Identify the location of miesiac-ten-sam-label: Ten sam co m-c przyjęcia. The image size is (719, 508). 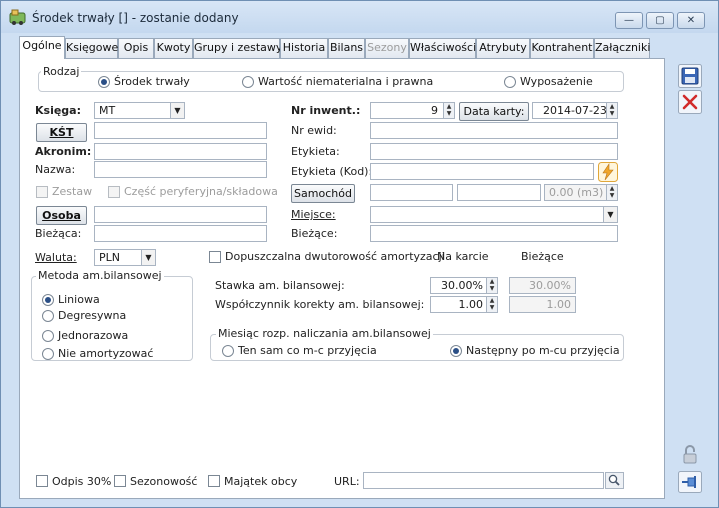
(307, 350).